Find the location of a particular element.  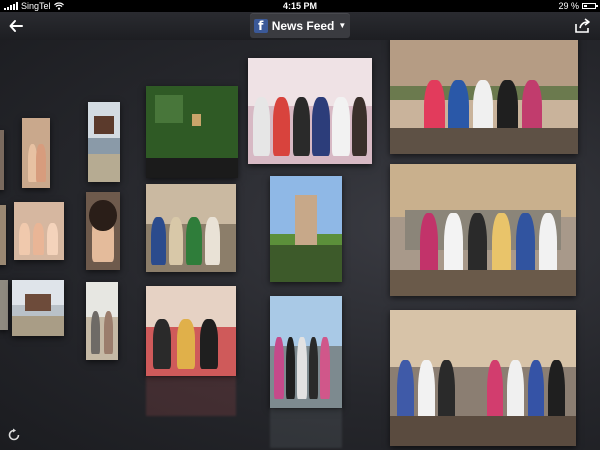

battery-percent: 29 % is located at coordinates (568, 6).